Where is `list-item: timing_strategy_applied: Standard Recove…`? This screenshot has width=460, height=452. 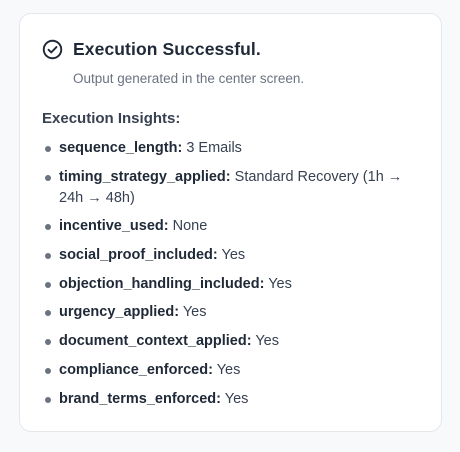
list-item: timing_strategy_applied: Standard Recove… is located at coordinates (232, 188).